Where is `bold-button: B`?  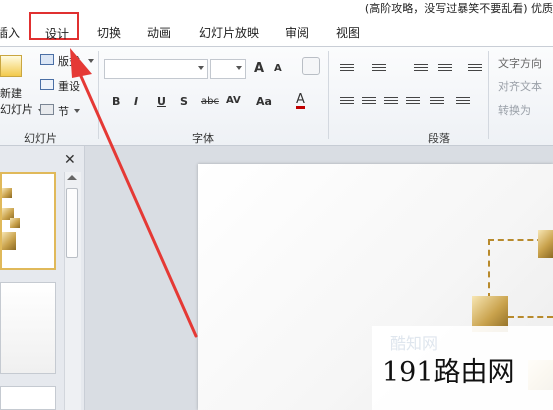
bold-button: B is located at coordinates (116, 101).